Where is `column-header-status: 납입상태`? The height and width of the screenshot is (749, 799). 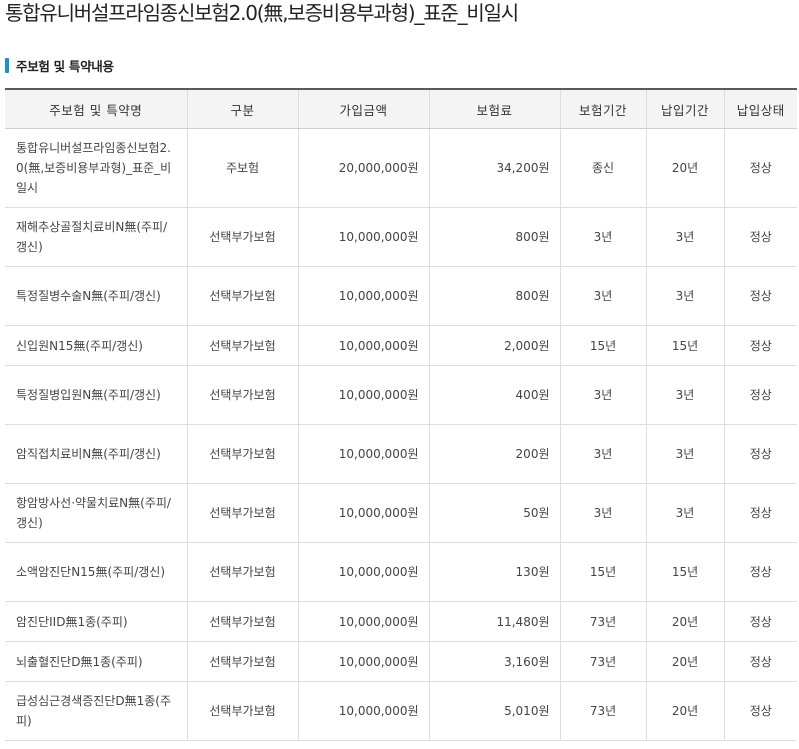 column-header-status: 납입상태 is located at coordinates (760, 109).